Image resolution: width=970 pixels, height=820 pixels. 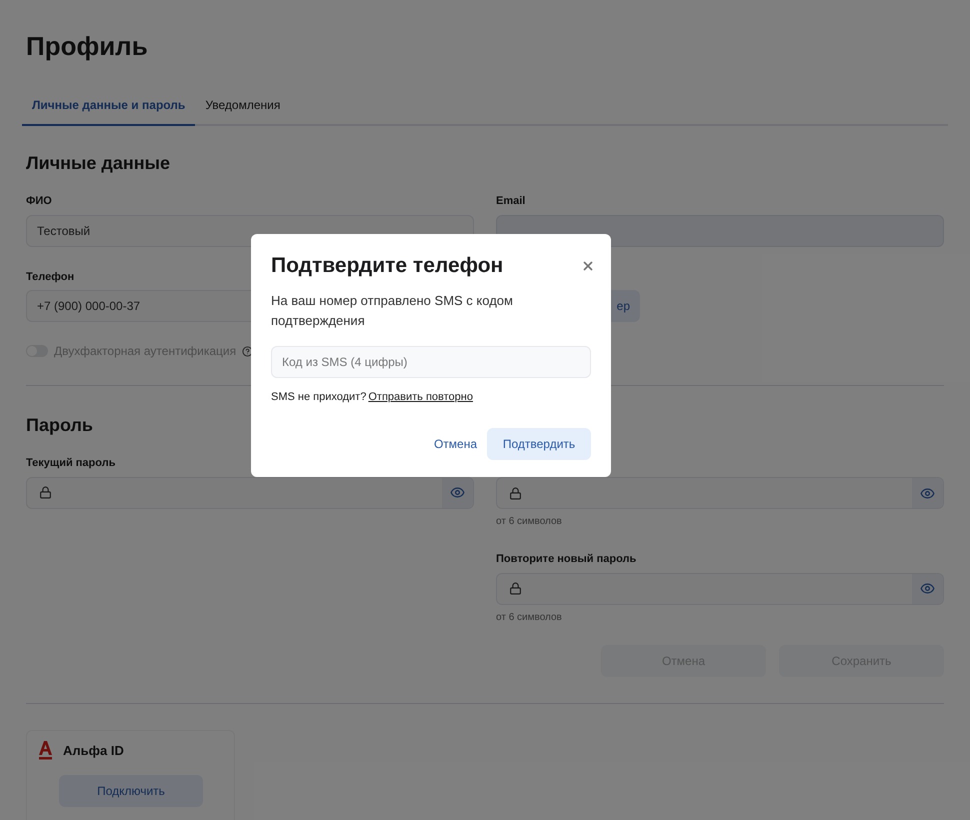 I want to click on page-title: Профиль, so click(x=87, y=46).